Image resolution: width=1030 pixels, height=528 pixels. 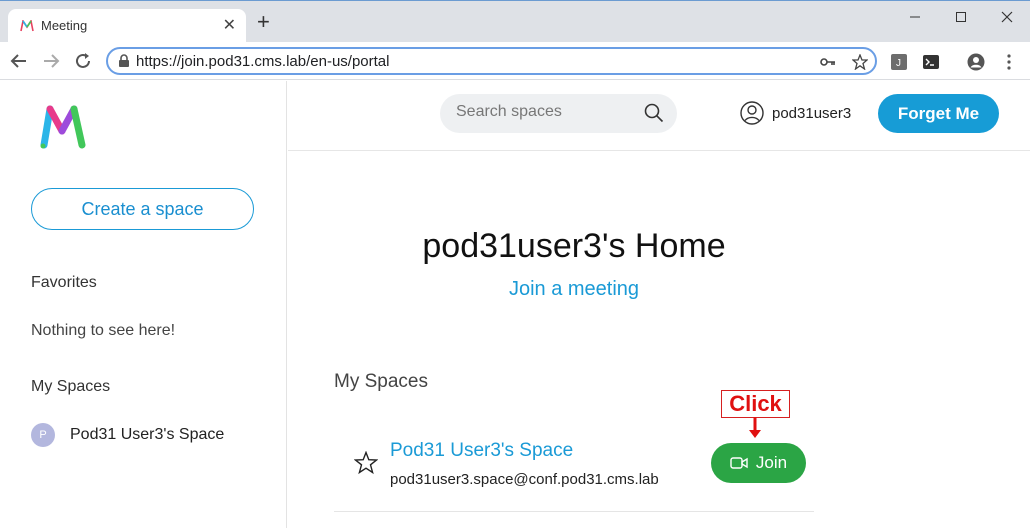 What do you see at coordinates (366, 463) in the screenshot?
I see `favorite-star-icon` at bounding box center [366, 463].